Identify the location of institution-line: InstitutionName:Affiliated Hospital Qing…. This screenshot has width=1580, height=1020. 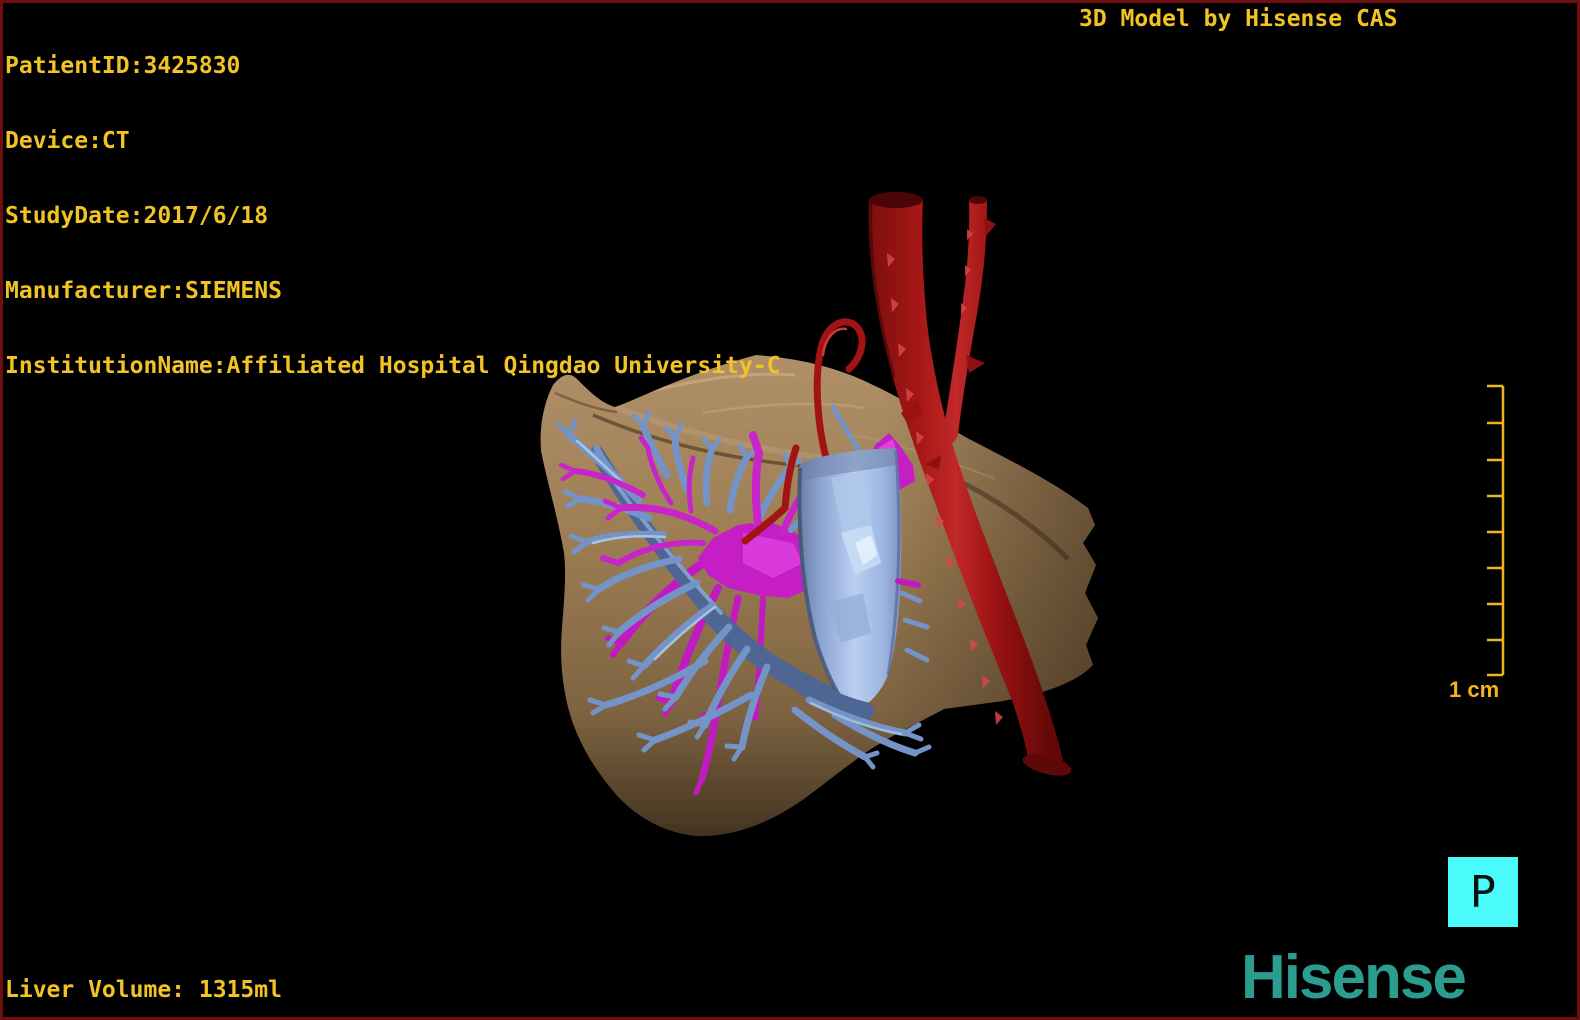
(393, 366).